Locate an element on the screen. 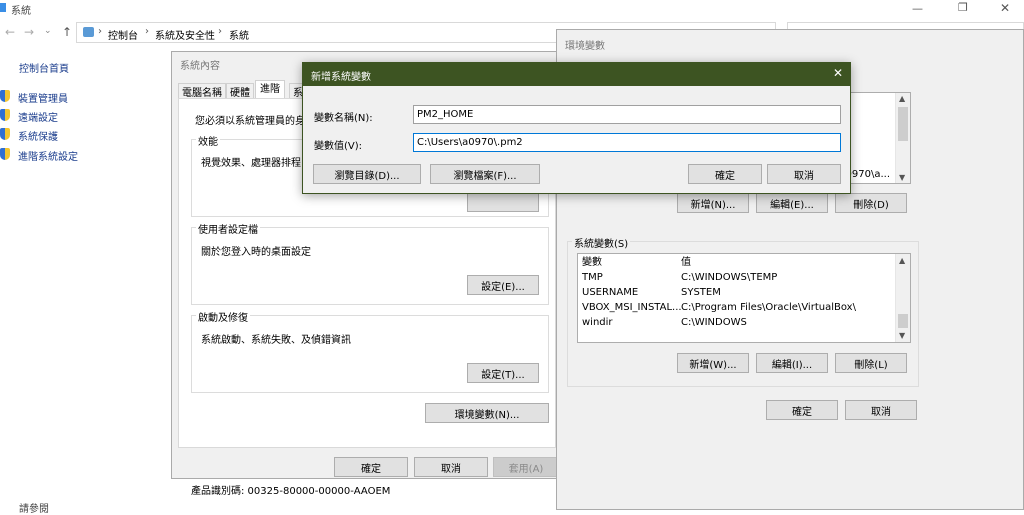 The image size is (1024, 515). variable-name: USERNAME is located at coordinates (610, 292).